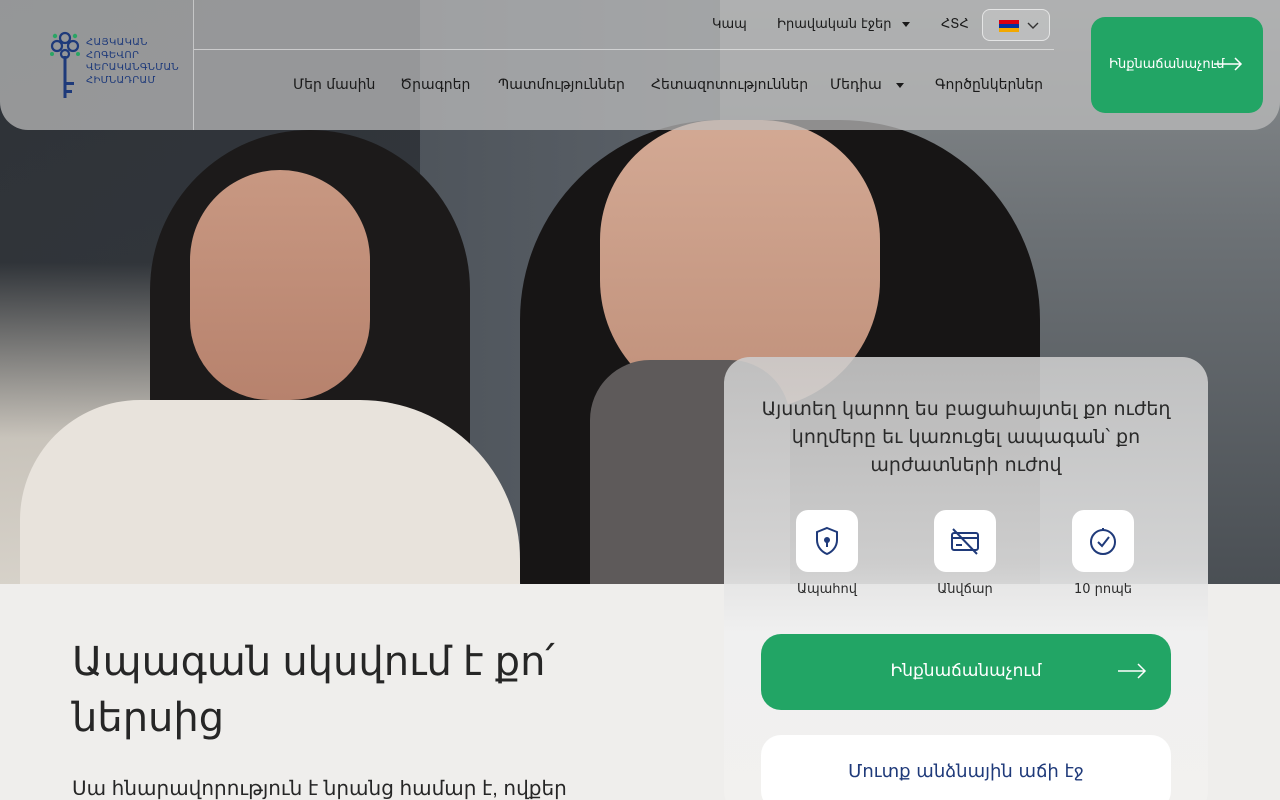  I want to click on armenia-flag-icon, so click(1009, 26).